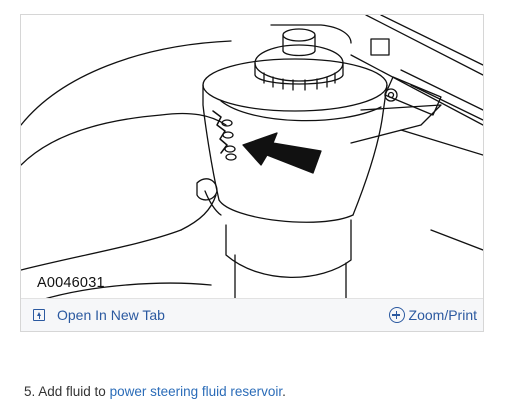 The height and width of the screenshot is (411, 512). I want to click on open-in-new-tab-icon, so click(39, 315).